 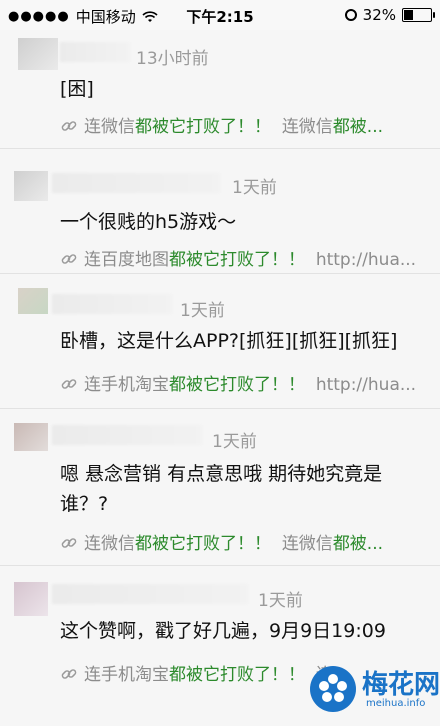 I want to click on status-bar: ●●●●● 中国移动 下午2:15 32%, so click(x=220, y=15).